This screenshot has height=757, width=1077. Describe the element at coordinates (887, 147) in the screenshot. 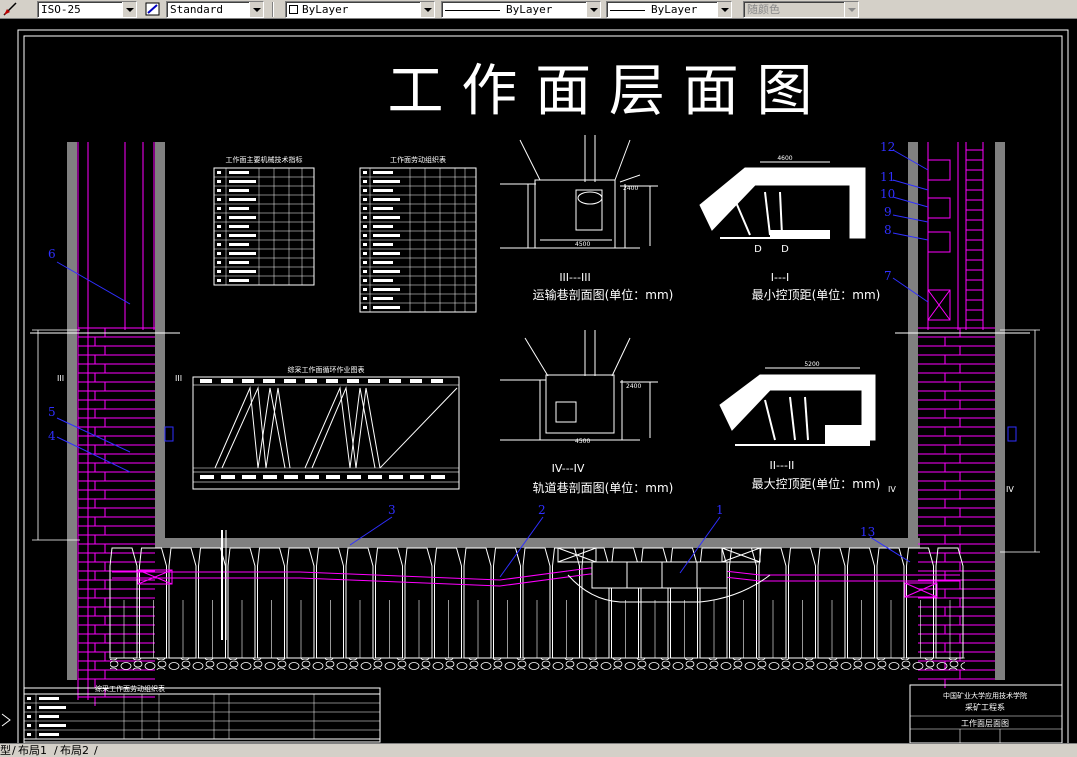

I see `callout-12: 12` at that location.